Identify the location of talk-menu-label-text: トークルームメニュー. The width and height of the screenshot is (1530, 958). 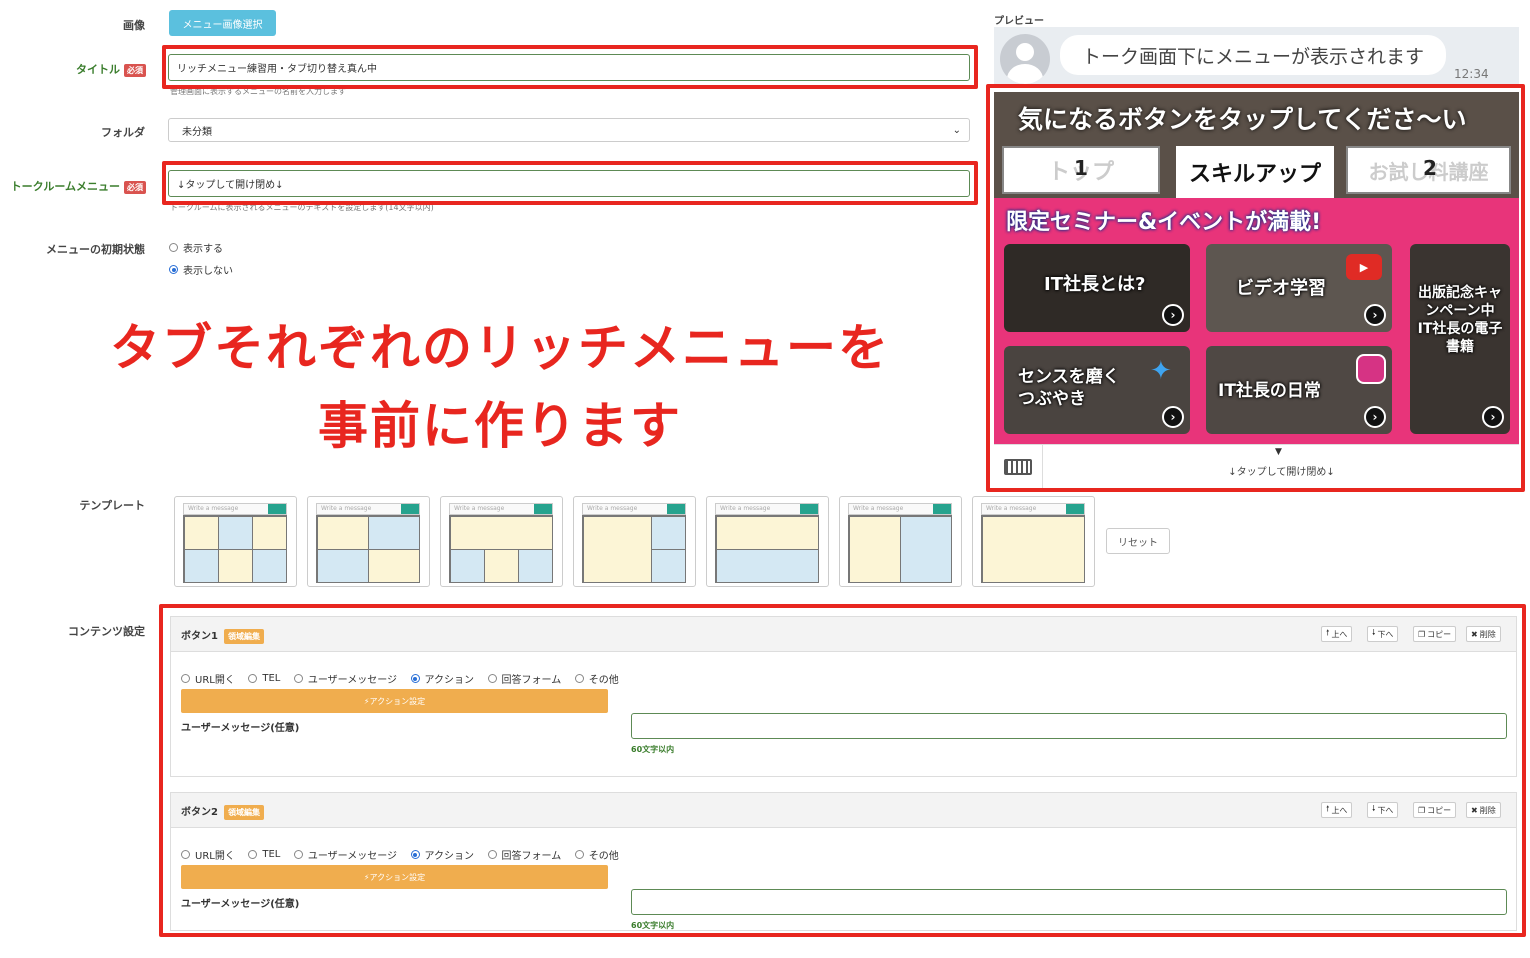
(65, 186).